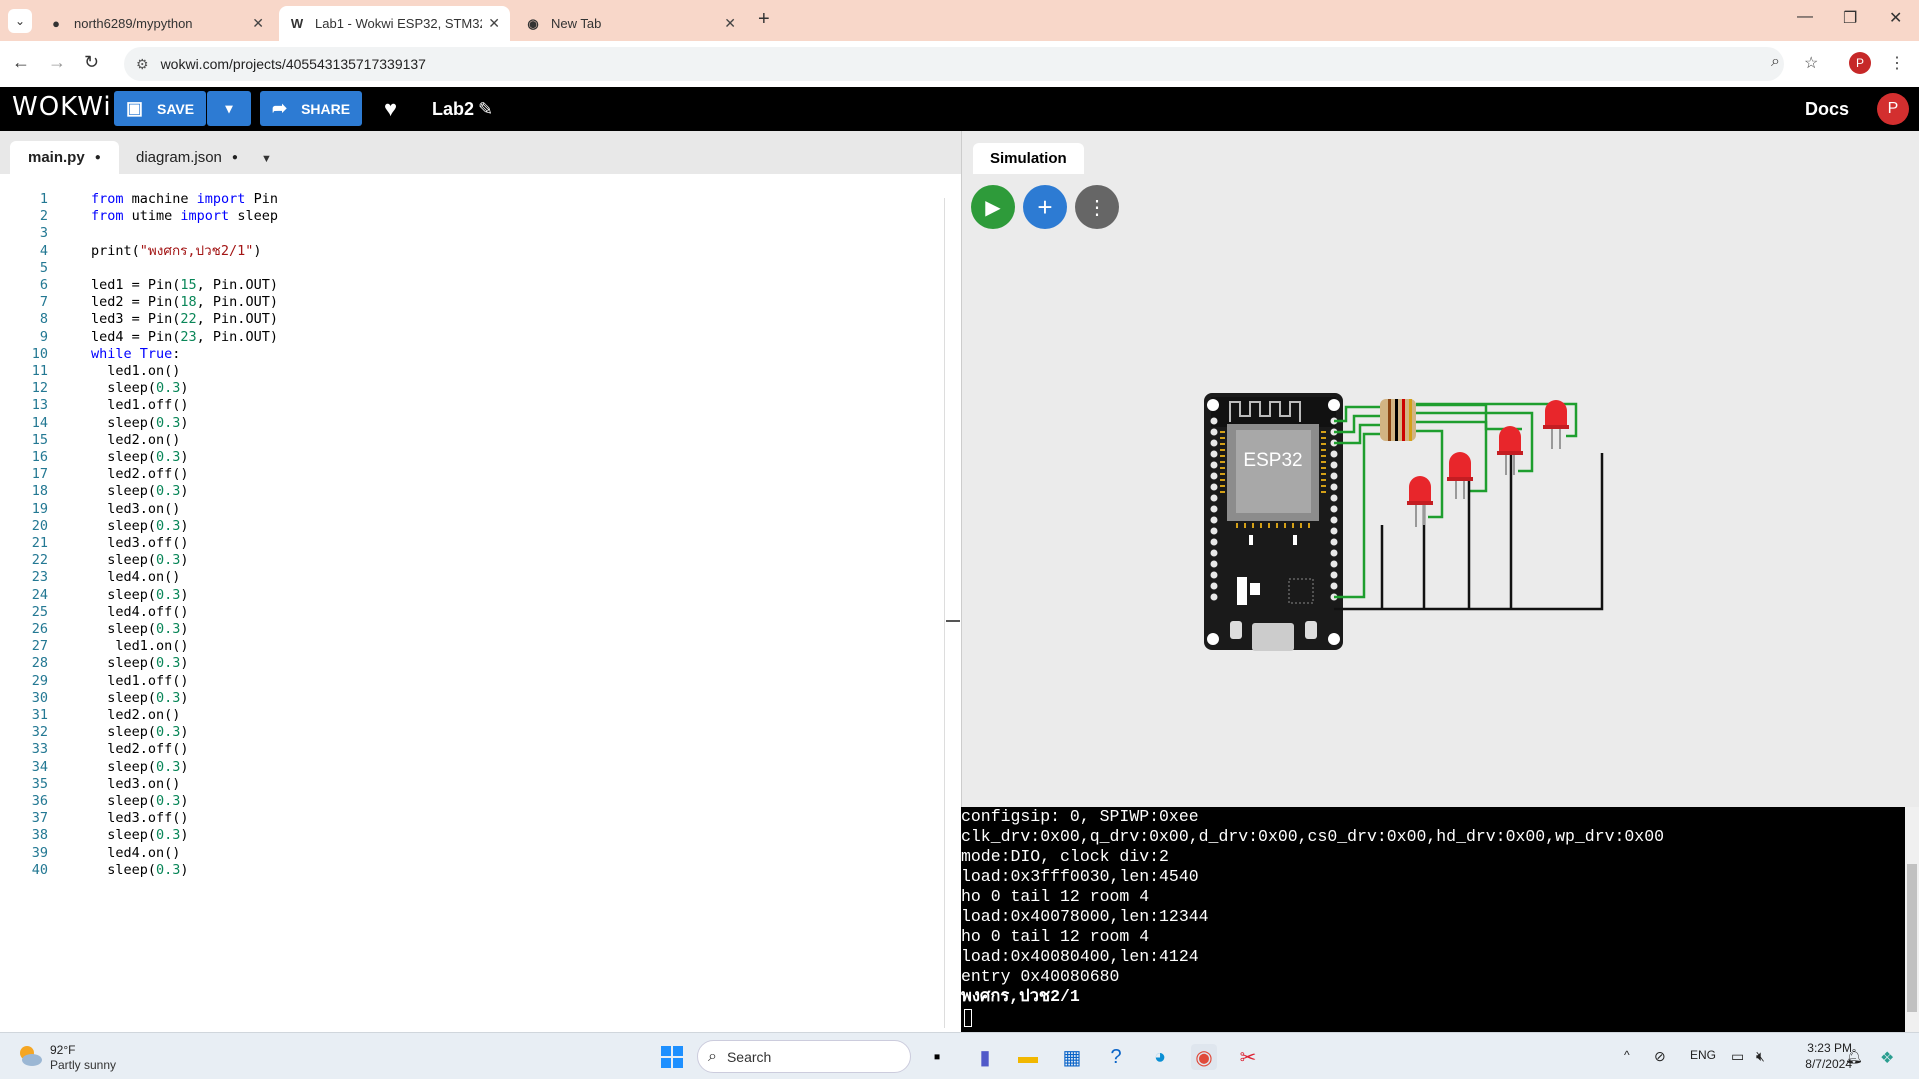 The image size is (1919, 1079). I want to click on arrow-right-icon: →, so click(57, 62).